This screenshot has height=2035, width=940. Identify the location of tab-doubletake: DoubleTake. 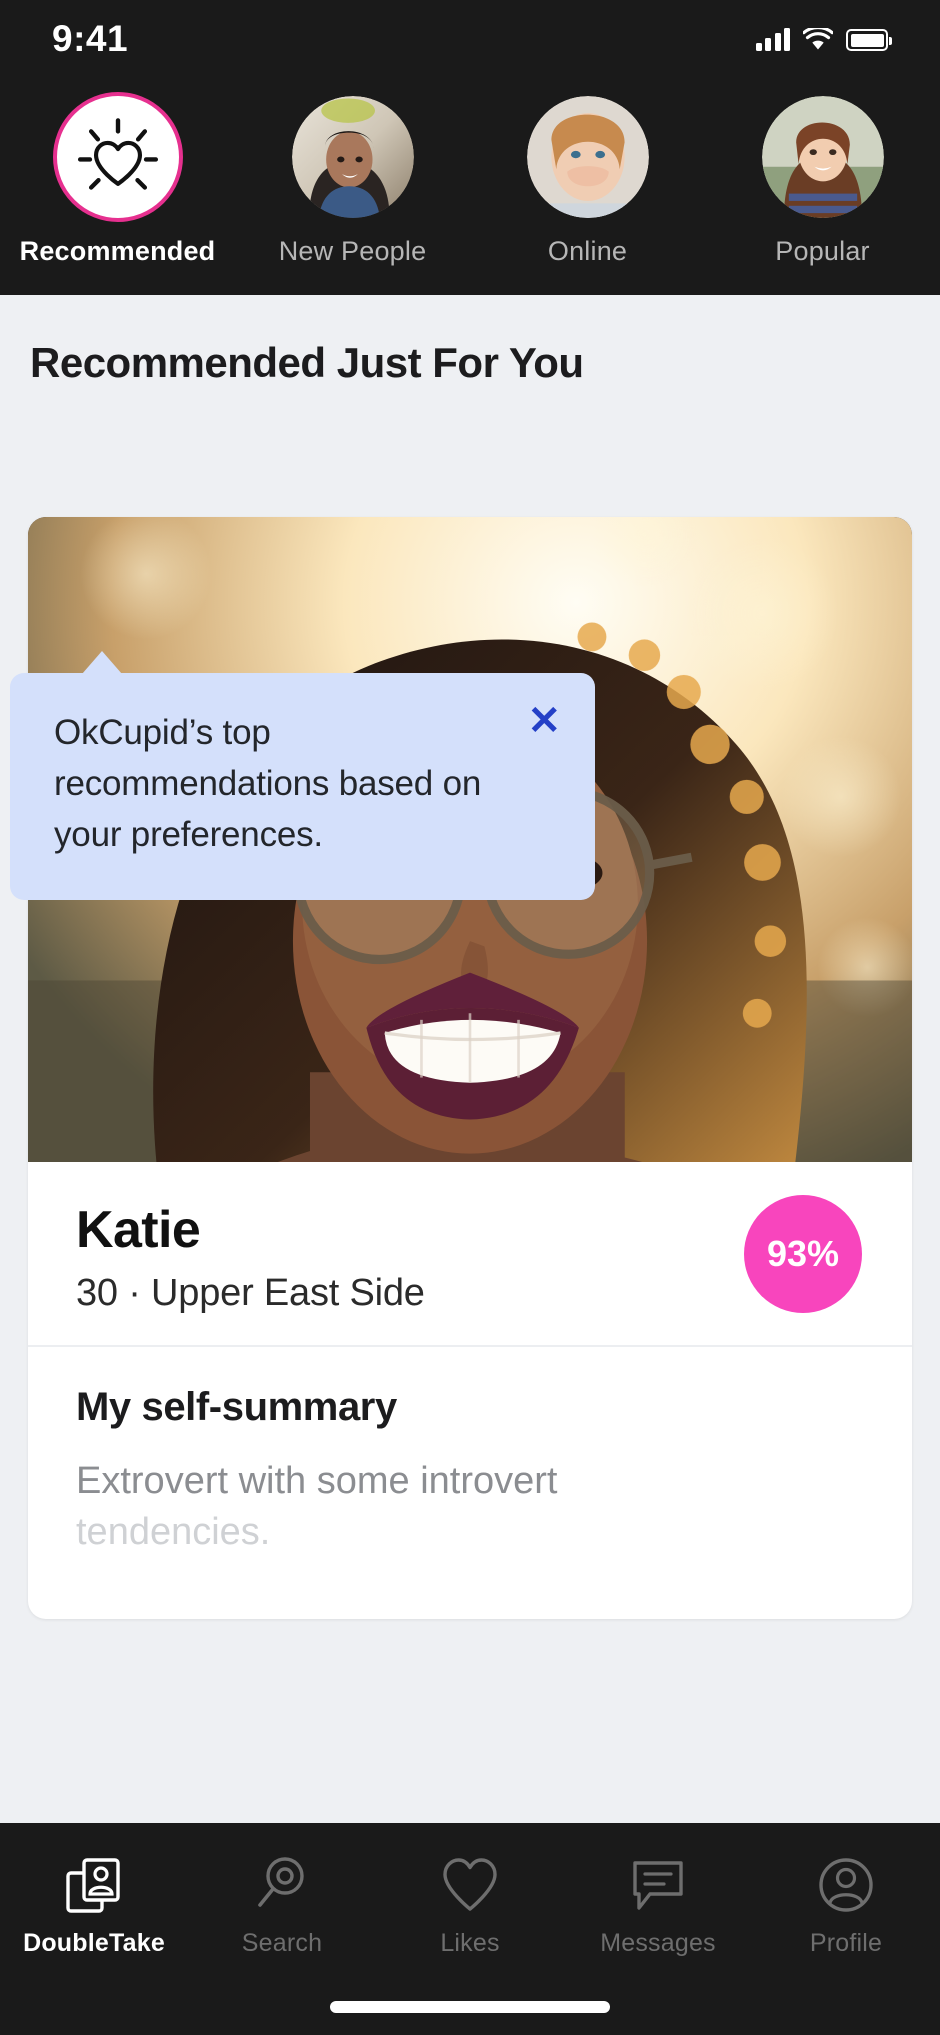
(94, 1905).